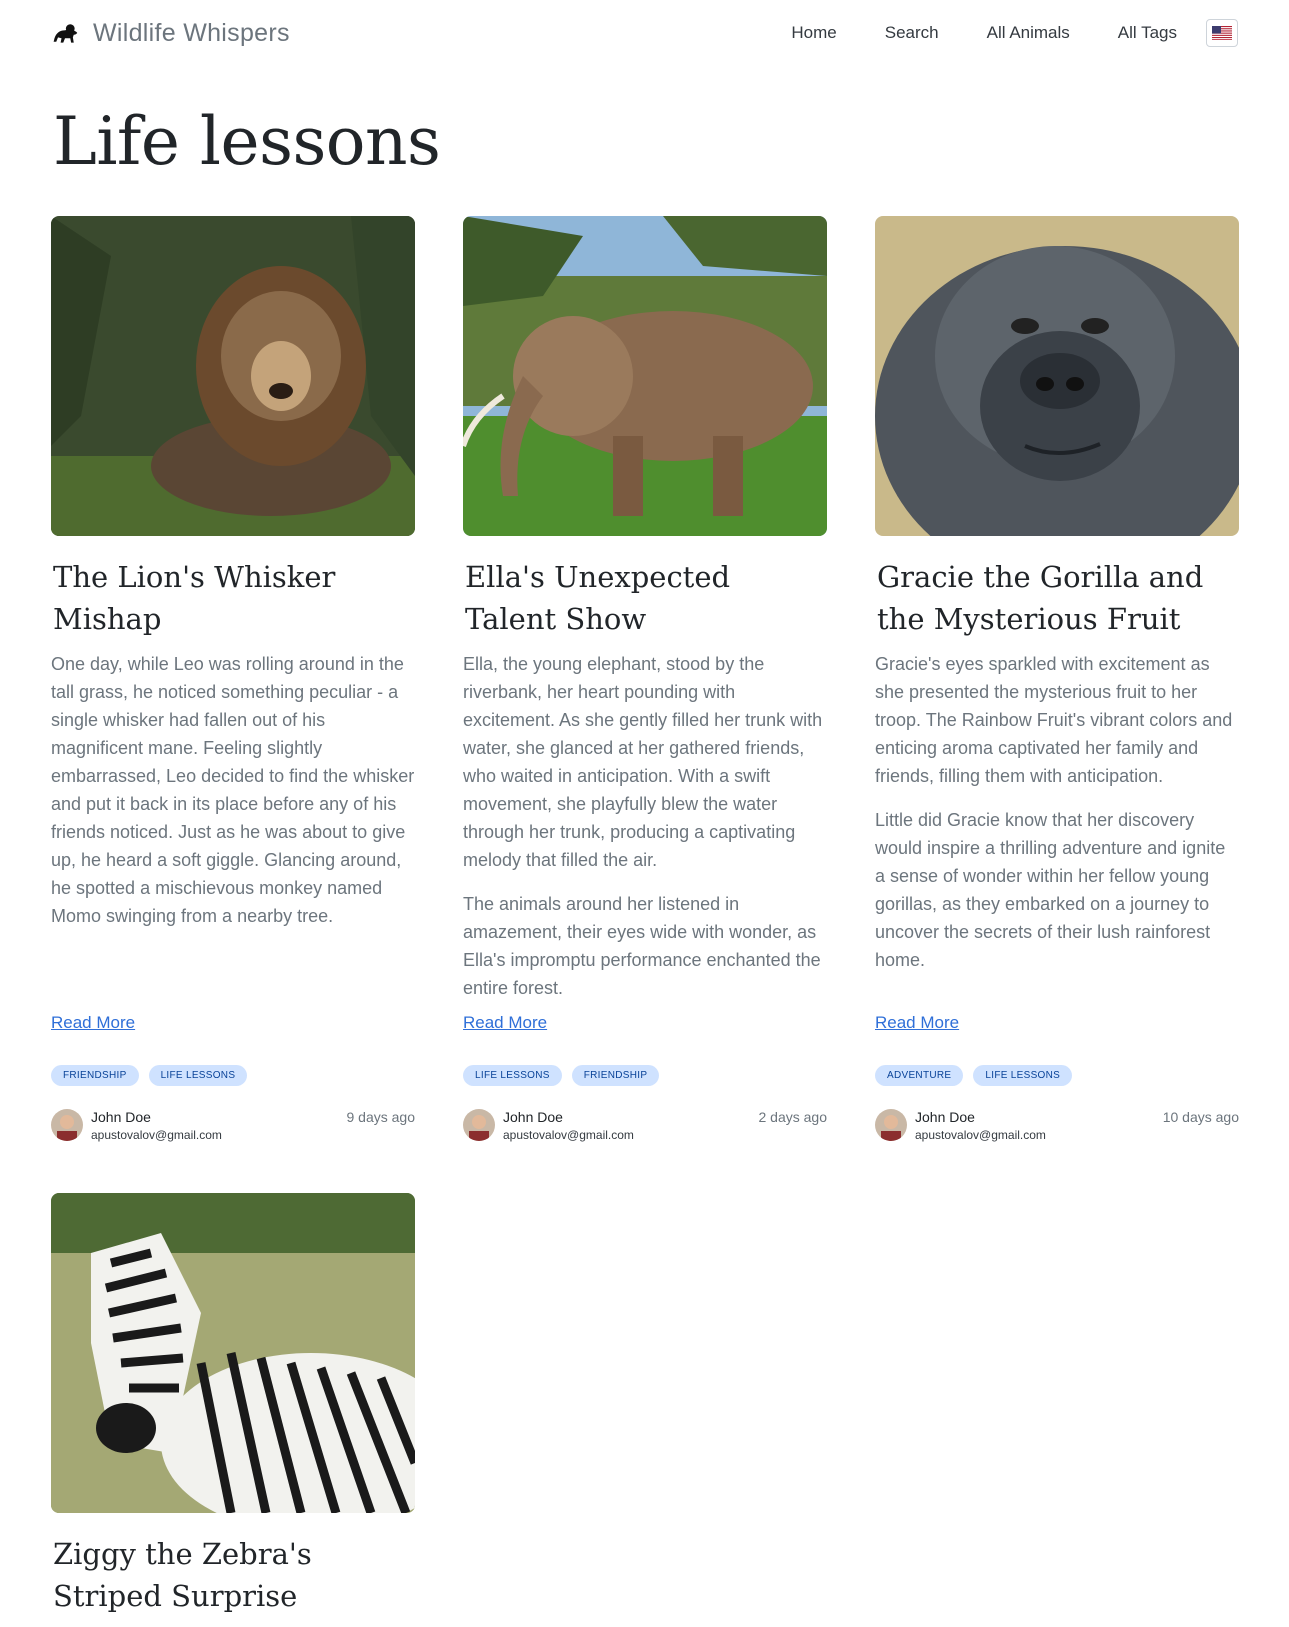 The image size is (1289, 1627). What do you see at coordinates (1200, 1117) in the screenshot?
I see `post-time: 10 days ago` at bounding box center [1200, 1117].